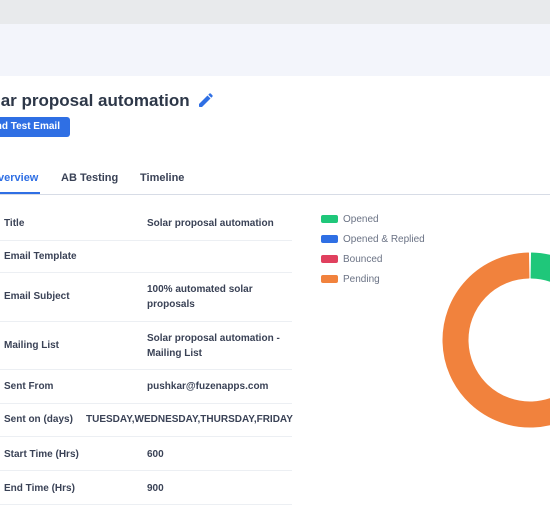  What do you see at coordinates (146, 453) in the screenshot?
I see `table-row: Start Time (Hrs) 600` at bounding box center [146, 453].